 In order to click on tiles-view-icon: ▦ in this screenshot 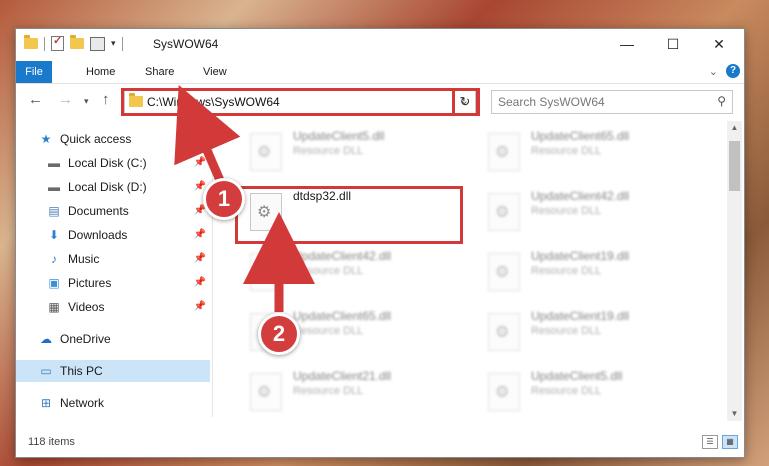, I will do `click(730, 442)`.